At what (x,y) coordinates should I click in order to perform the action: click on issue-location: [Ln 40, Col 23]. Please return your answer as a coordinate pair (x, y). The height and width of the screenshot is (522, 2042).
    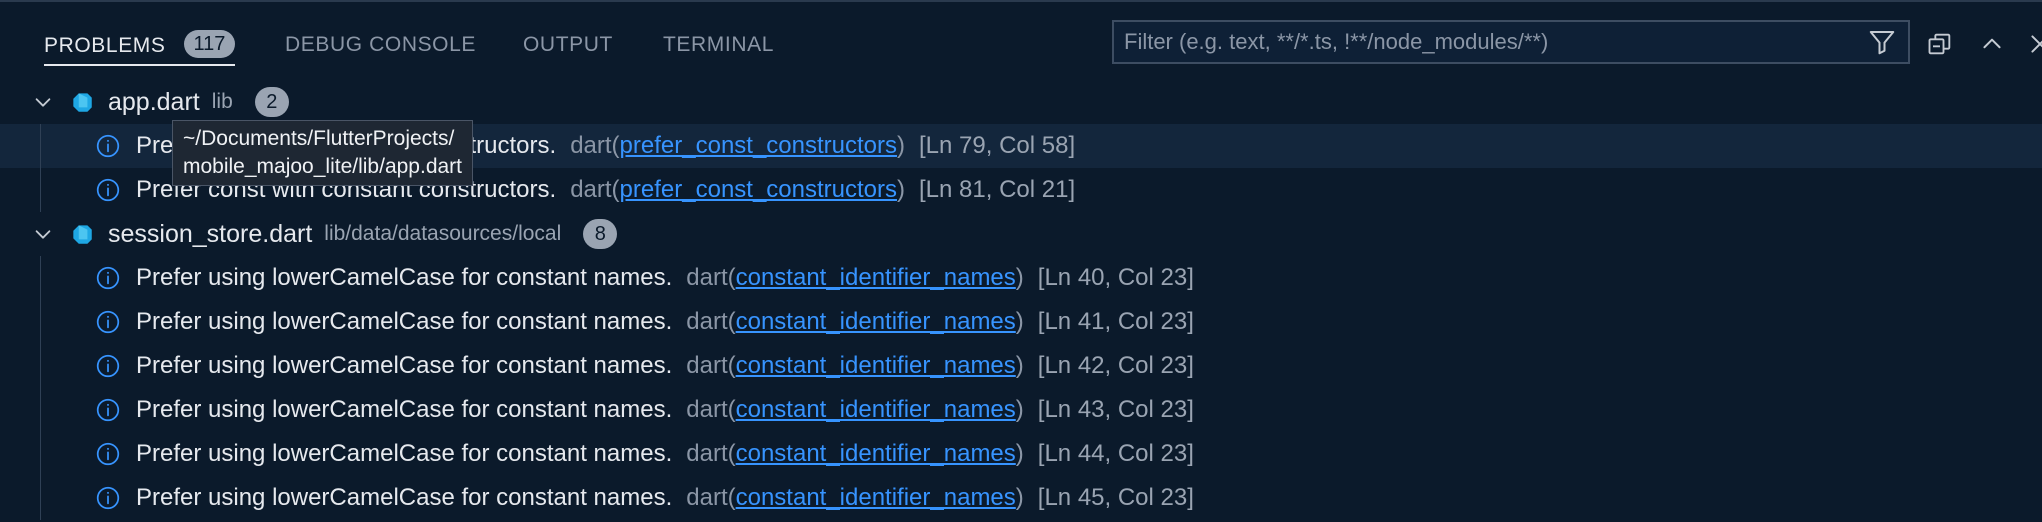
    Looking at the image, I should click on (1115, 277).